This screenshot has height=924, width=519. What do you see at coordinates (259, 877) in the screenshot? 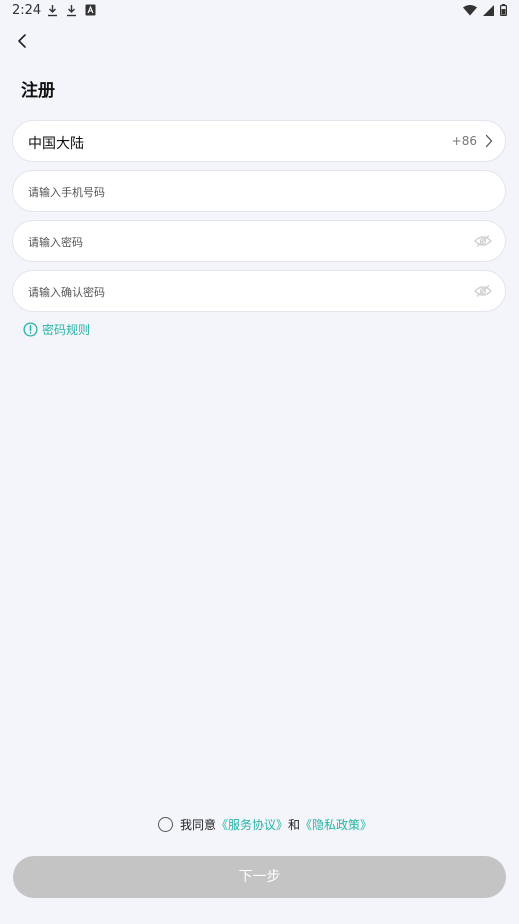
I see `next-button: 下一步` at bounding box center [259, 877].